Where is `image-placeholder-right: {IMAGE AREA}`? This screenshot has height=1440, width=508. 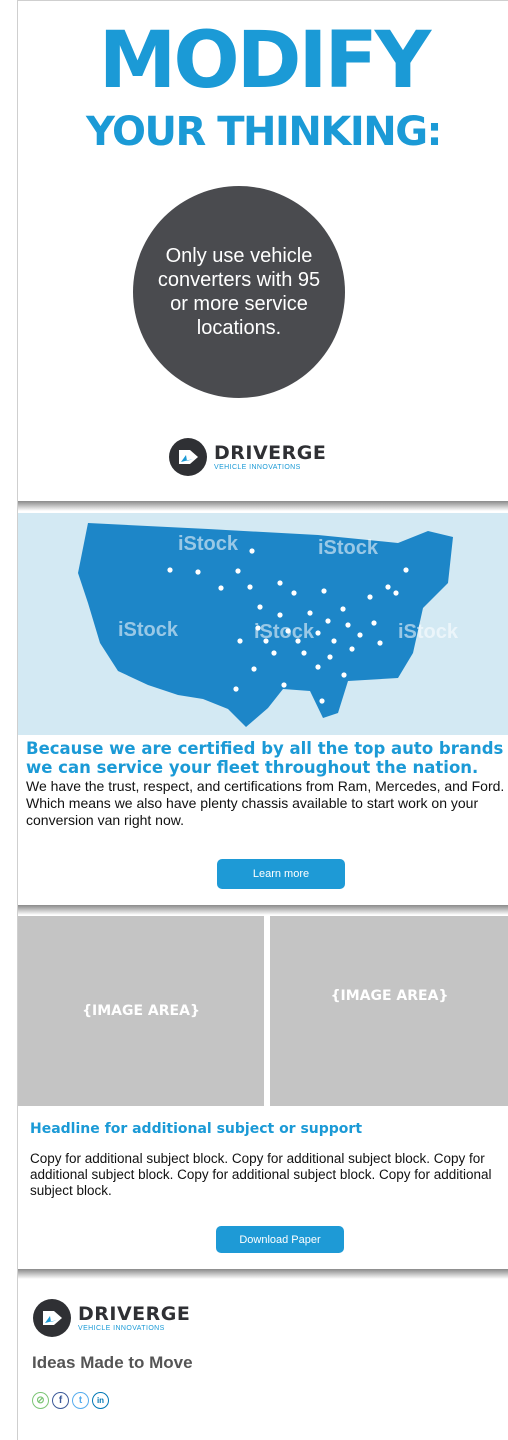 image-placeholder-right: {IMAGE AREA} is located at coordinates (389, 1011).